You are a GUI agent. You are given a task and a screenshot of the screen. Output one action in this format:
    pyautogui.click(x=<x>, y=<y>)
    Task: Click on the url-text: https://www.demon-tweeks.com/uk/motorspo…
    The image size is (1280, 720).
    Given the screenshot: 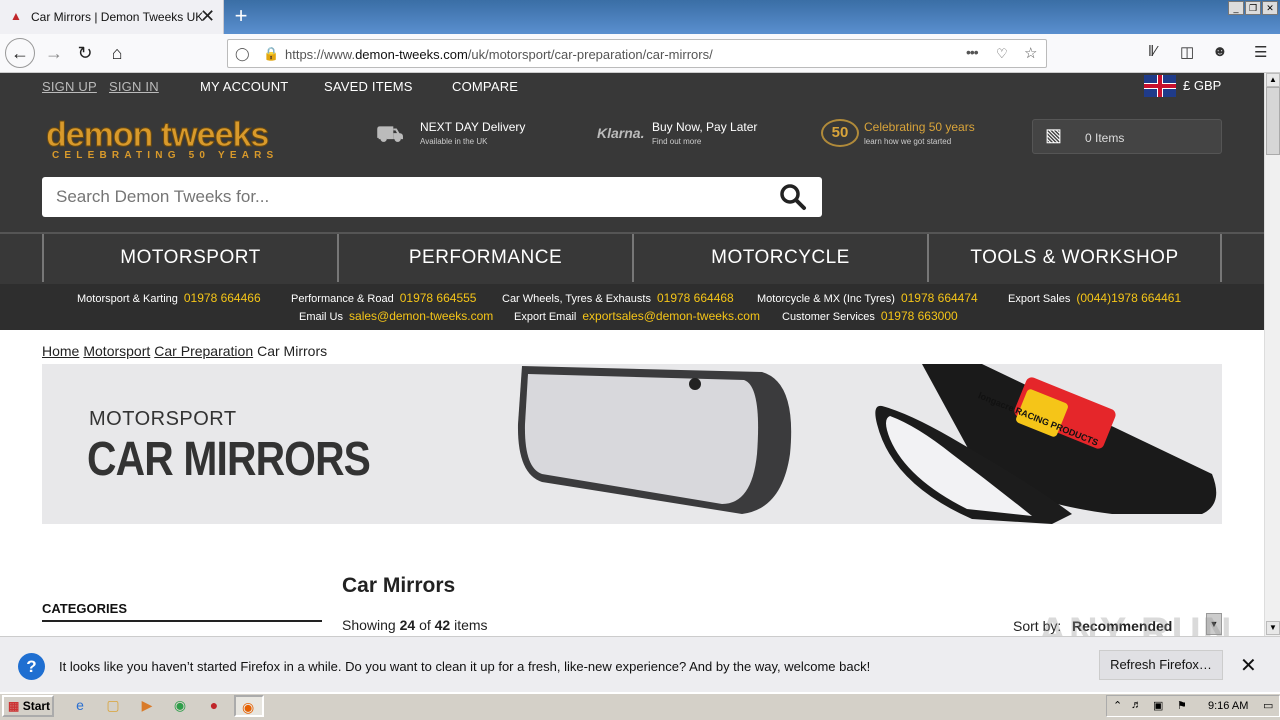 What is the action you would take?
    pyautogui.click(x=499, y=54)
    